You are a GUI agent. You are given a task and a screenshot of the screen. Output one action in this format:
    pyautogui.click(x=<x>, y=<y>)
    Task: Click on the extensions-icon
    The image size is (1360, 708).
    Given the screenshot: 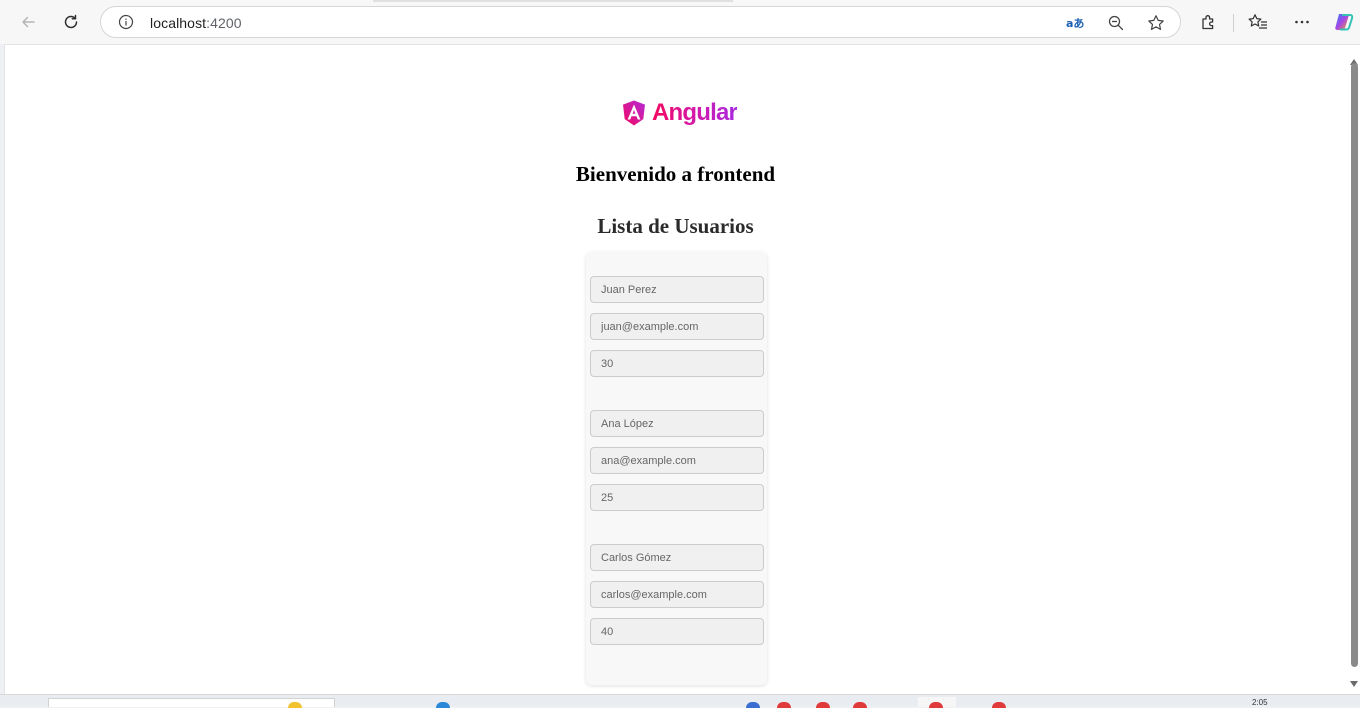 What is the action you would take?
    pyautogui.click(x=1208, y=22)
    